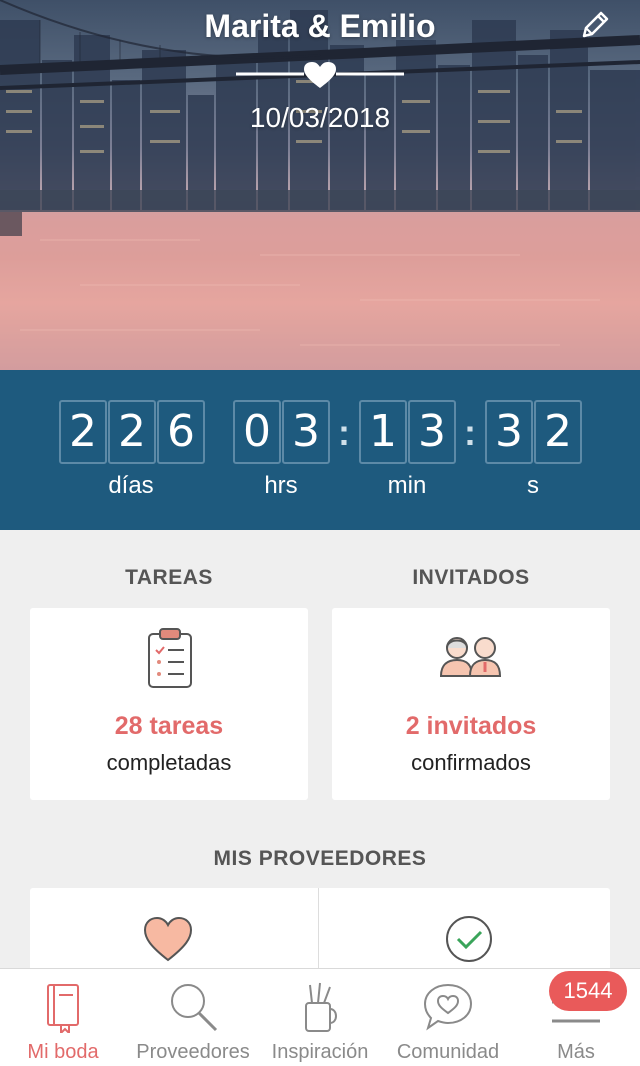 Image resolution: width=640 pixels, height=1066 pixels. I want to click on wedding-date: 10/03/2018, so click(320, 117).